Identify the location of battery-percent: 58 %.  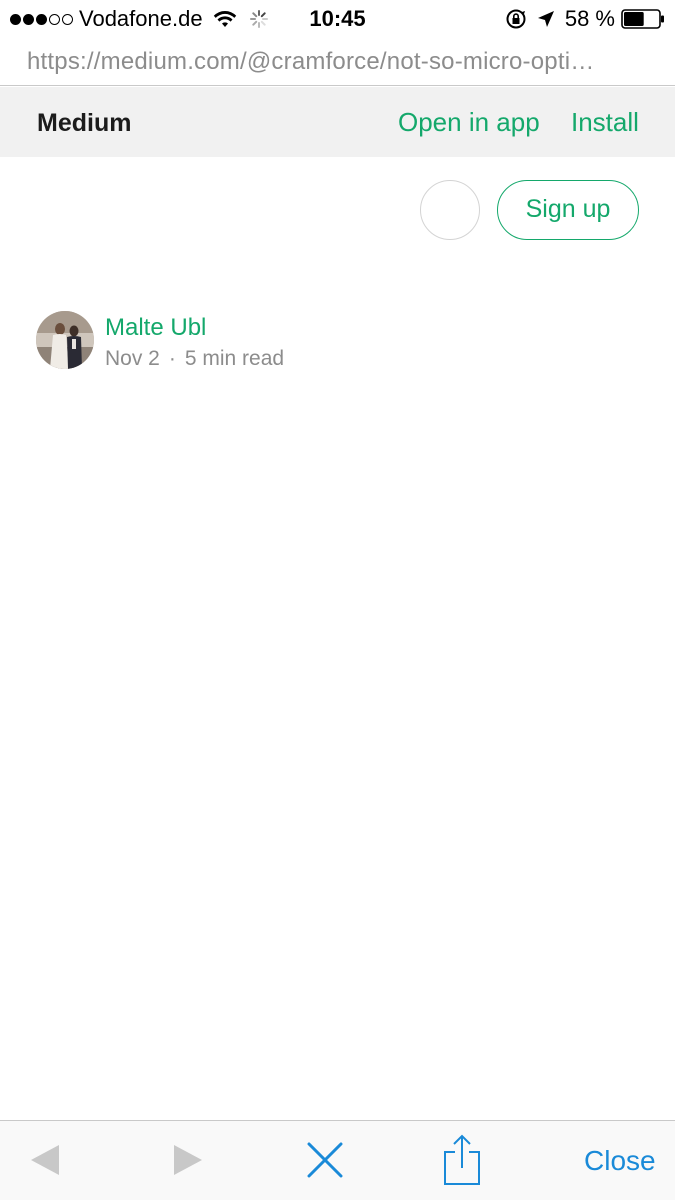
(589, 18).